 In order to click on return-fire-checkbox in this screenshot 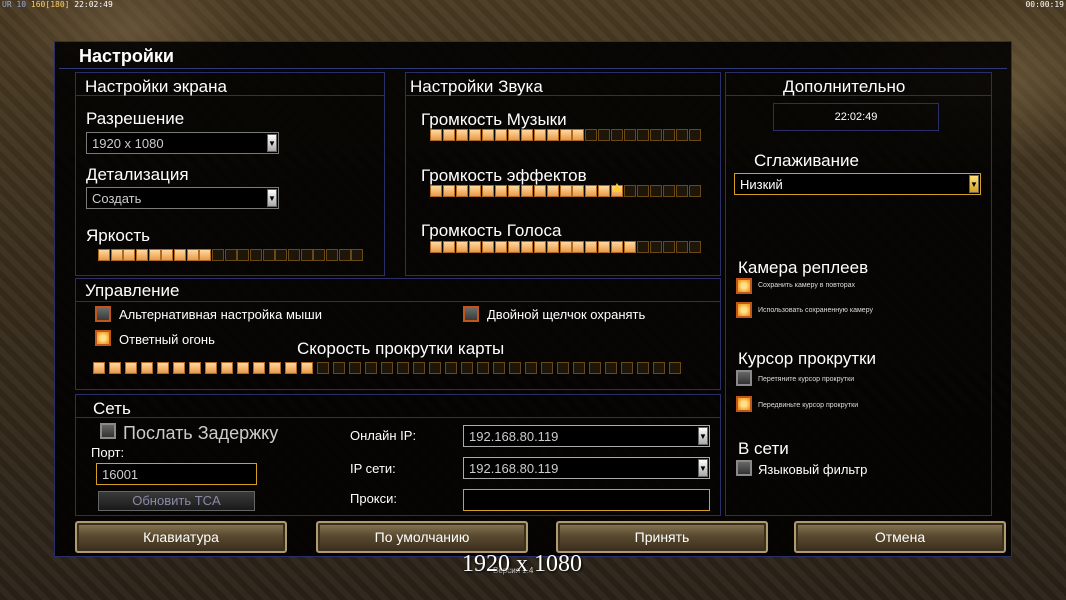, I will do `click(103, 338)`.